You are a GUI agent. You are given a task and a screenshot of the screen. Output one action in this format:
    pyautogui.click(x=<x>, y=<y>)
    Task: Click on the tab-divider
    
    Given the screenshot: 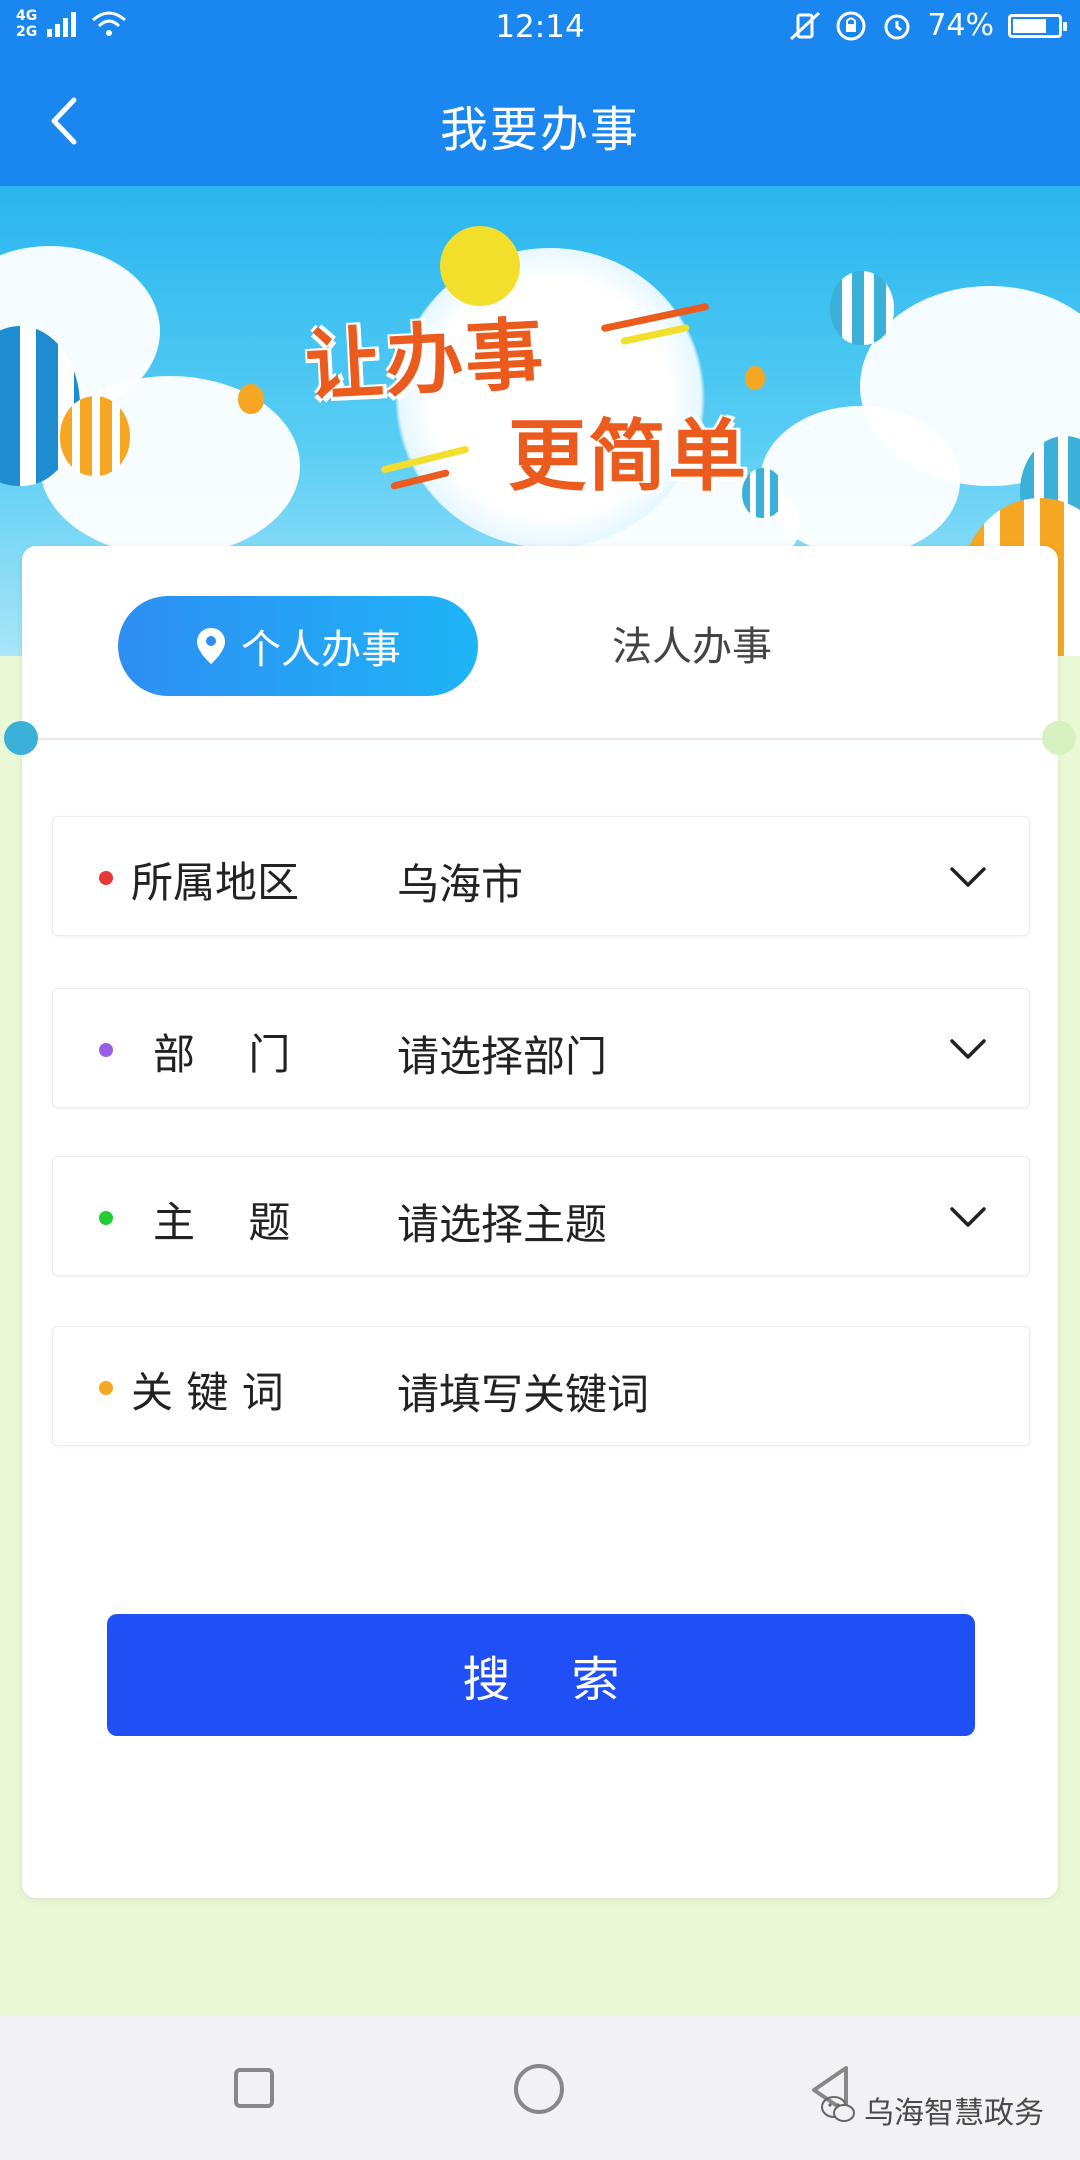 What is the action you would take?
    pyautogui.click(x=540, y=739)
    